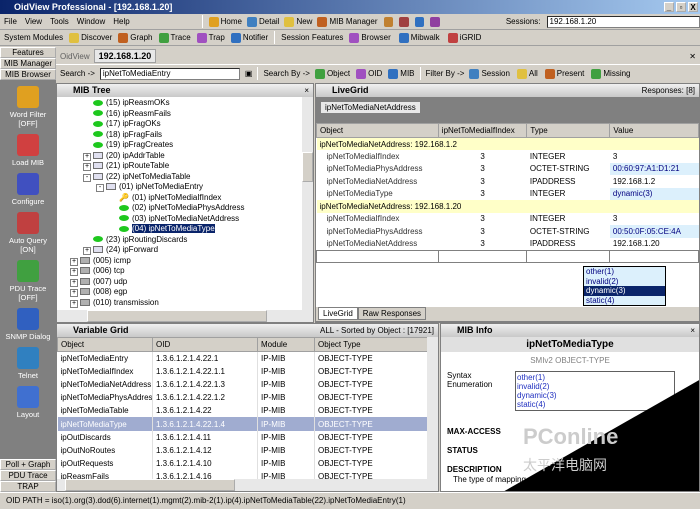  Describe the element at coordinates (692, 56) in the screenshot. I see `close-tab-icon: ✕` at that location.